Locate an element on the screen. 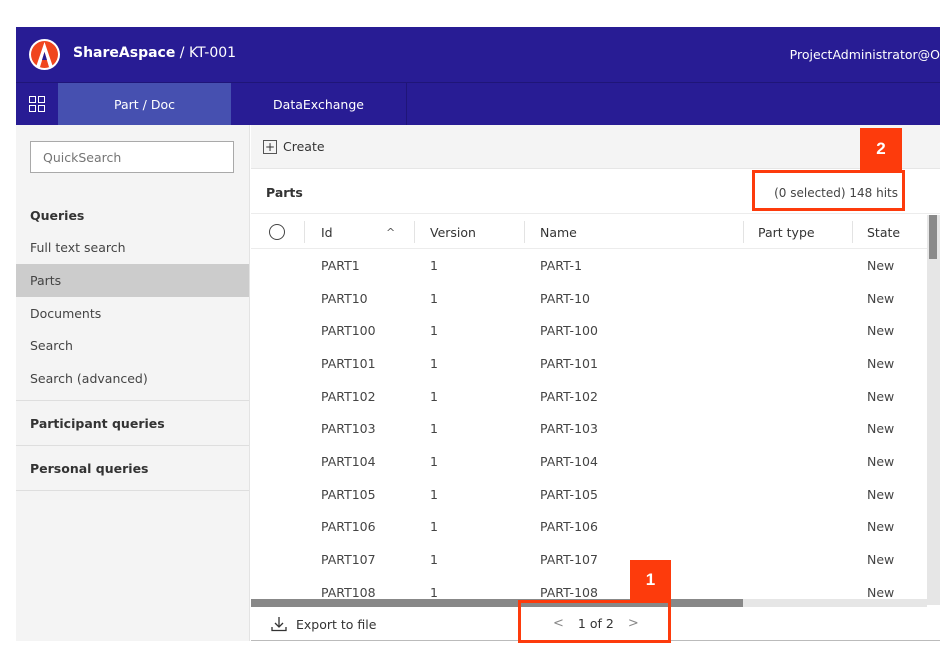 The image size is (952, 665). column-header-version: Version is located at coordinates (453, 232).